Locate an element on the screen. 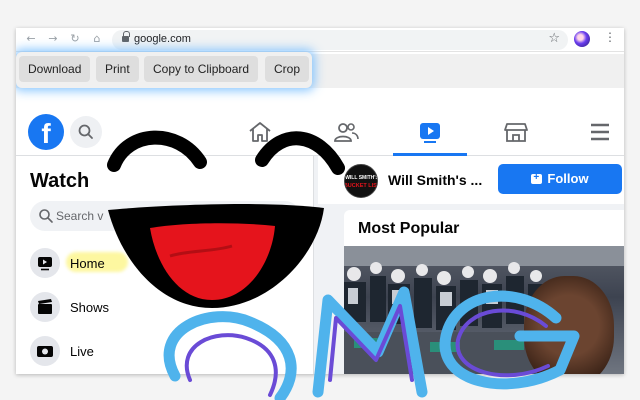  sidebar-item-home: Home is located at coordinates (165, 263).